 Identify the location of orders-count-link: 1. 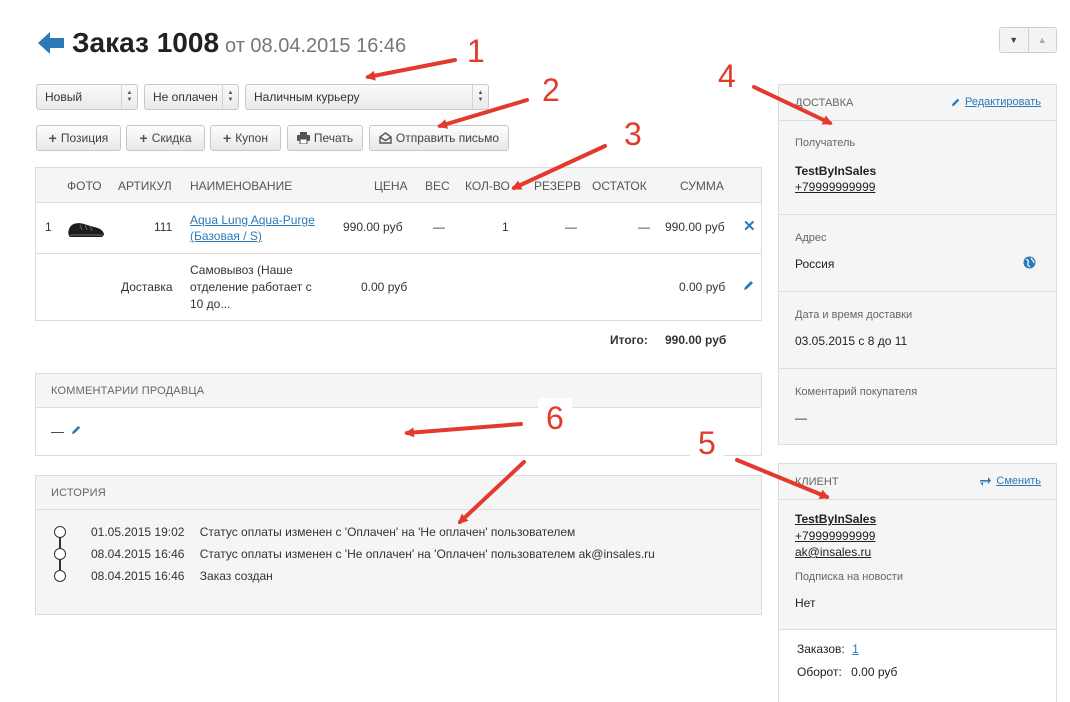
(855, 649).